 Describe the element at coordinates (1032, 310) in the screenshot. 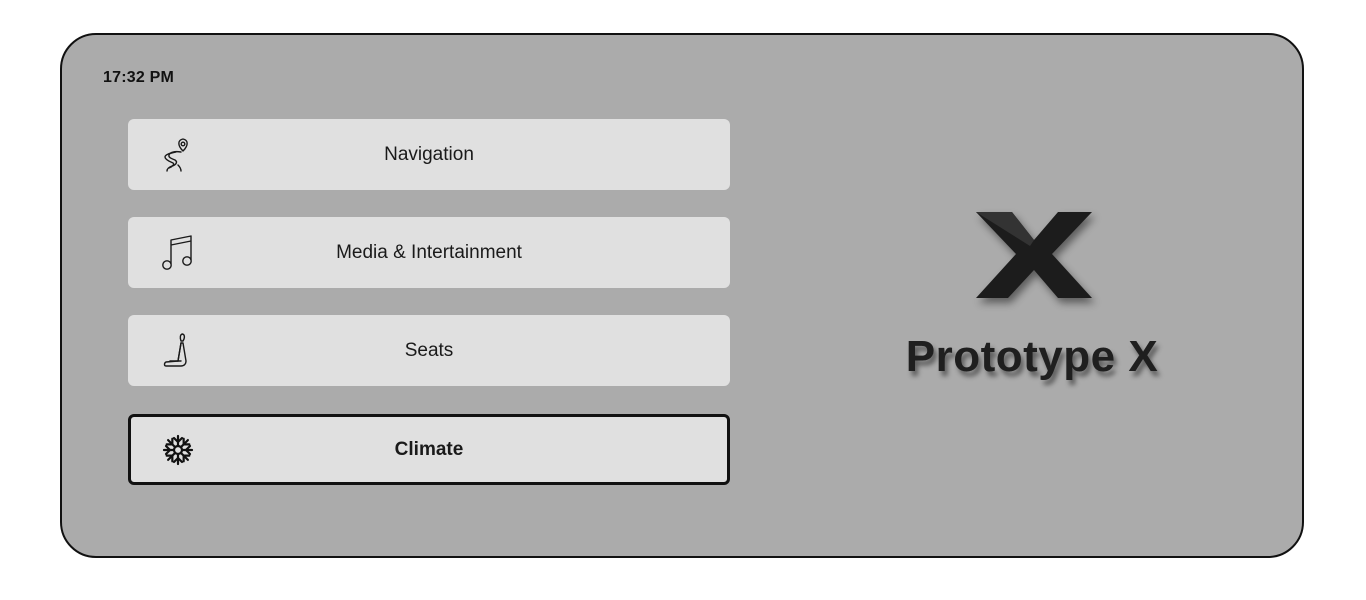

I see `brand-block: Prototype X` at that location.